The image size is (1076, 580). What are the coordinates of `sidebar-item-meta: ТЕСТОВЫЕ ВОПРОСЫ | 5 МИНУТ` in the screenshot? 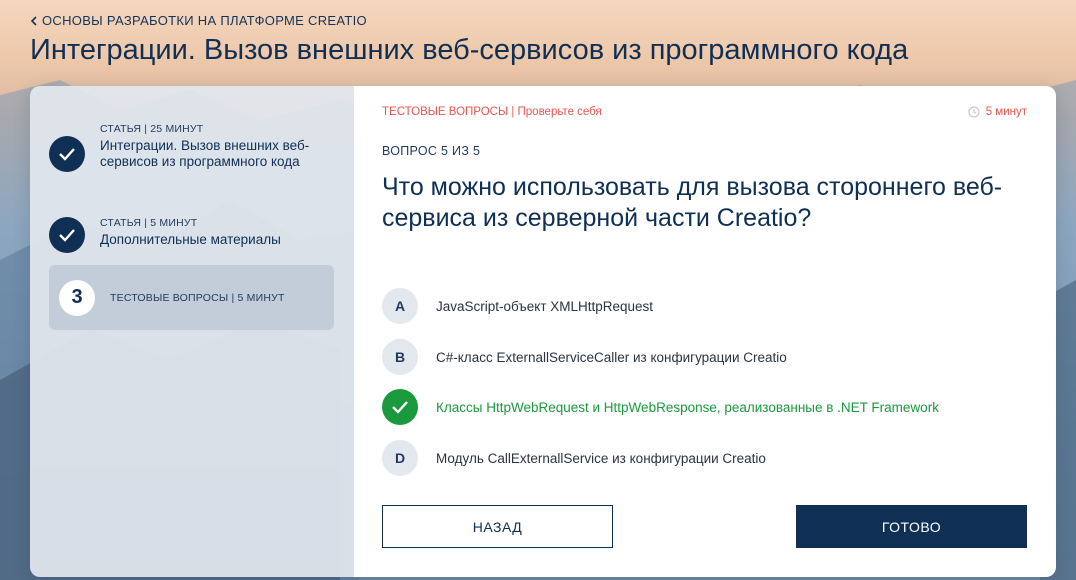 It's located at (197, 297).